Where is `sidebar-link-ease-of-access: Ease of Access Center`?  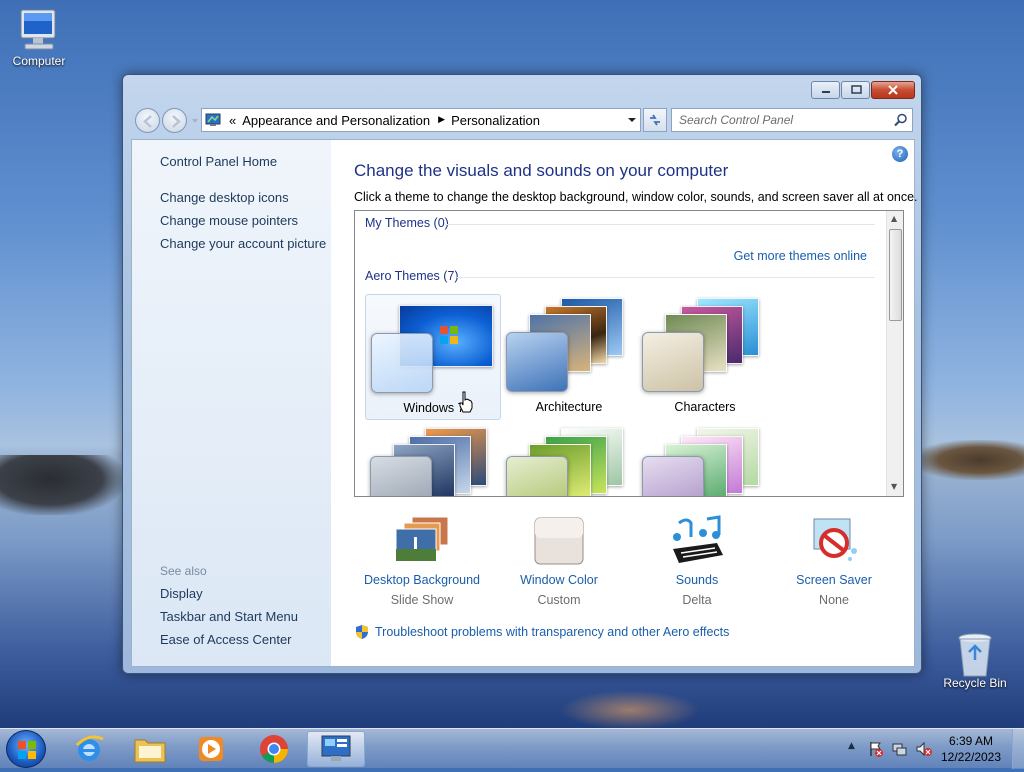
sidebar-link-ease-of-access: Ease of Access Center is located at coordinates (226, 639).